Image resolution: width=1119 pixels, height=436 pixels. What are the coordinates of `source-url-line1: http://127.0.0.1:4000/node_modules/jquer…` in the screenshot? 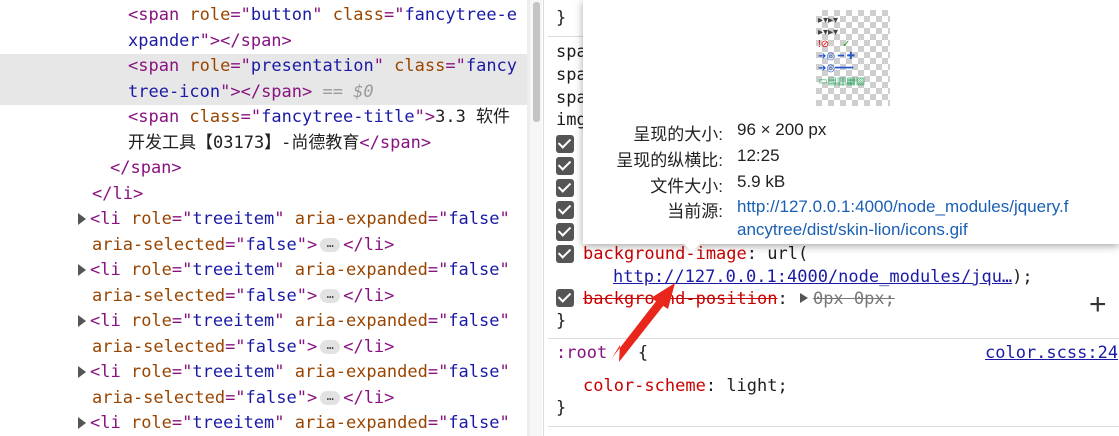 It's located at (903, 206).